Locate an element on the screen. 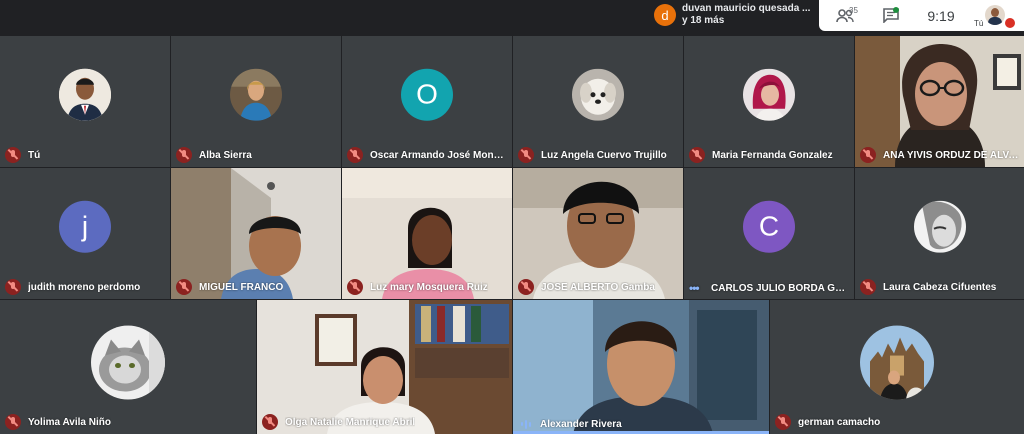 This screenshot has width=1024, height=434. self-label: Tú is located at coordinates (979, 23).